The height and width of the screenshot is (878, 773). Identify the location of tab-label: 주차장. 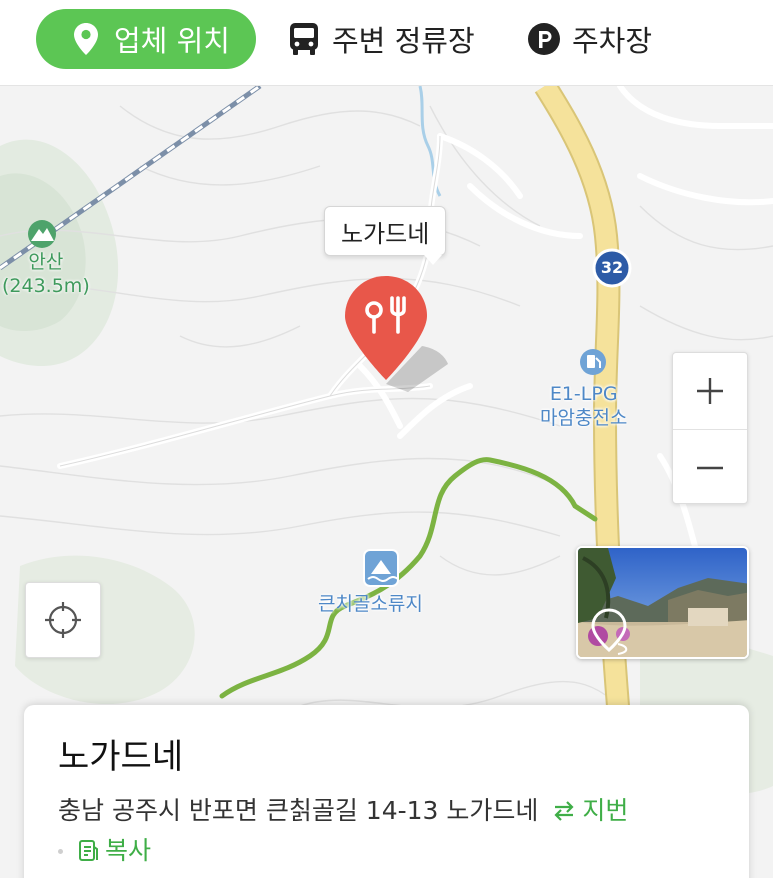
(612, 41).